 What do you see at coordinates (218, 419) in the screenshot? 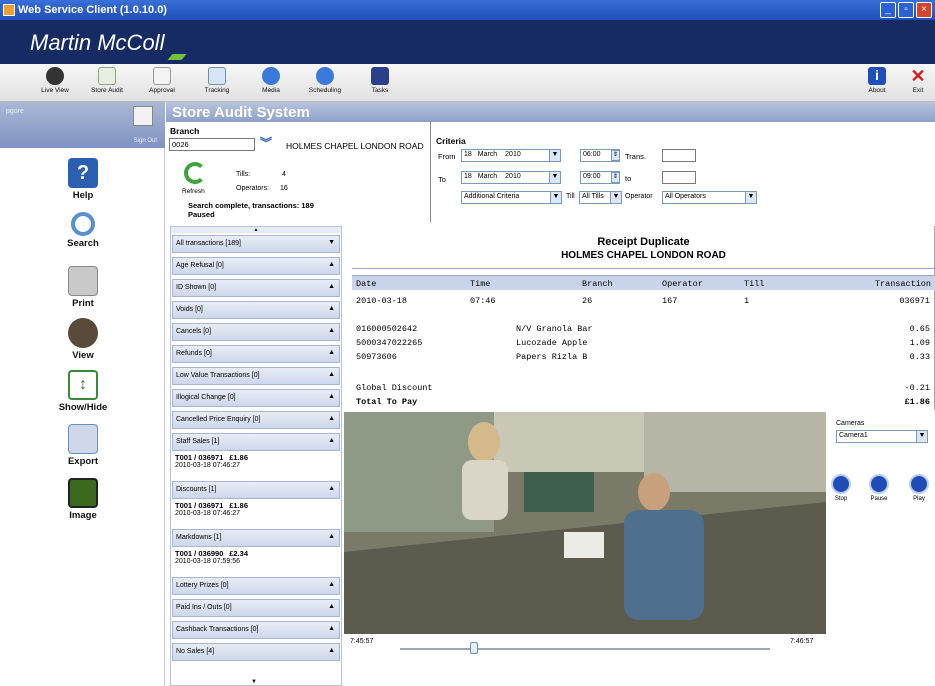
I see `filter-label: Cancelled Price Enquiry [0]` at bounding box center [218, 419].